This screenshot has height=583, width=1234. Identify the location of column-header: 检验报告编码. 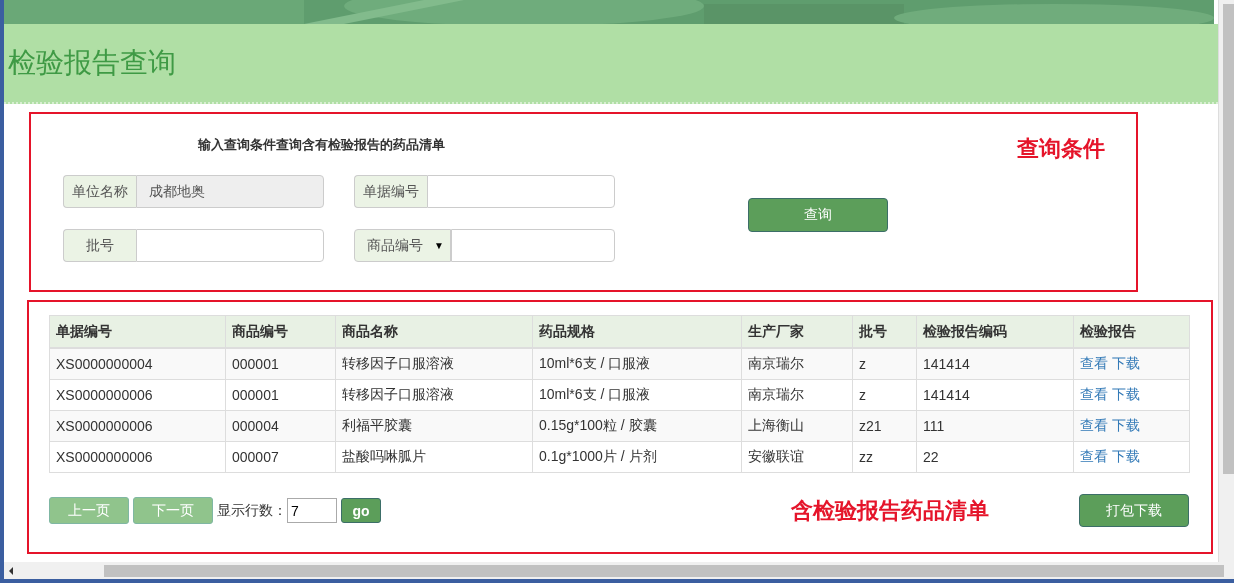
(995, 331).